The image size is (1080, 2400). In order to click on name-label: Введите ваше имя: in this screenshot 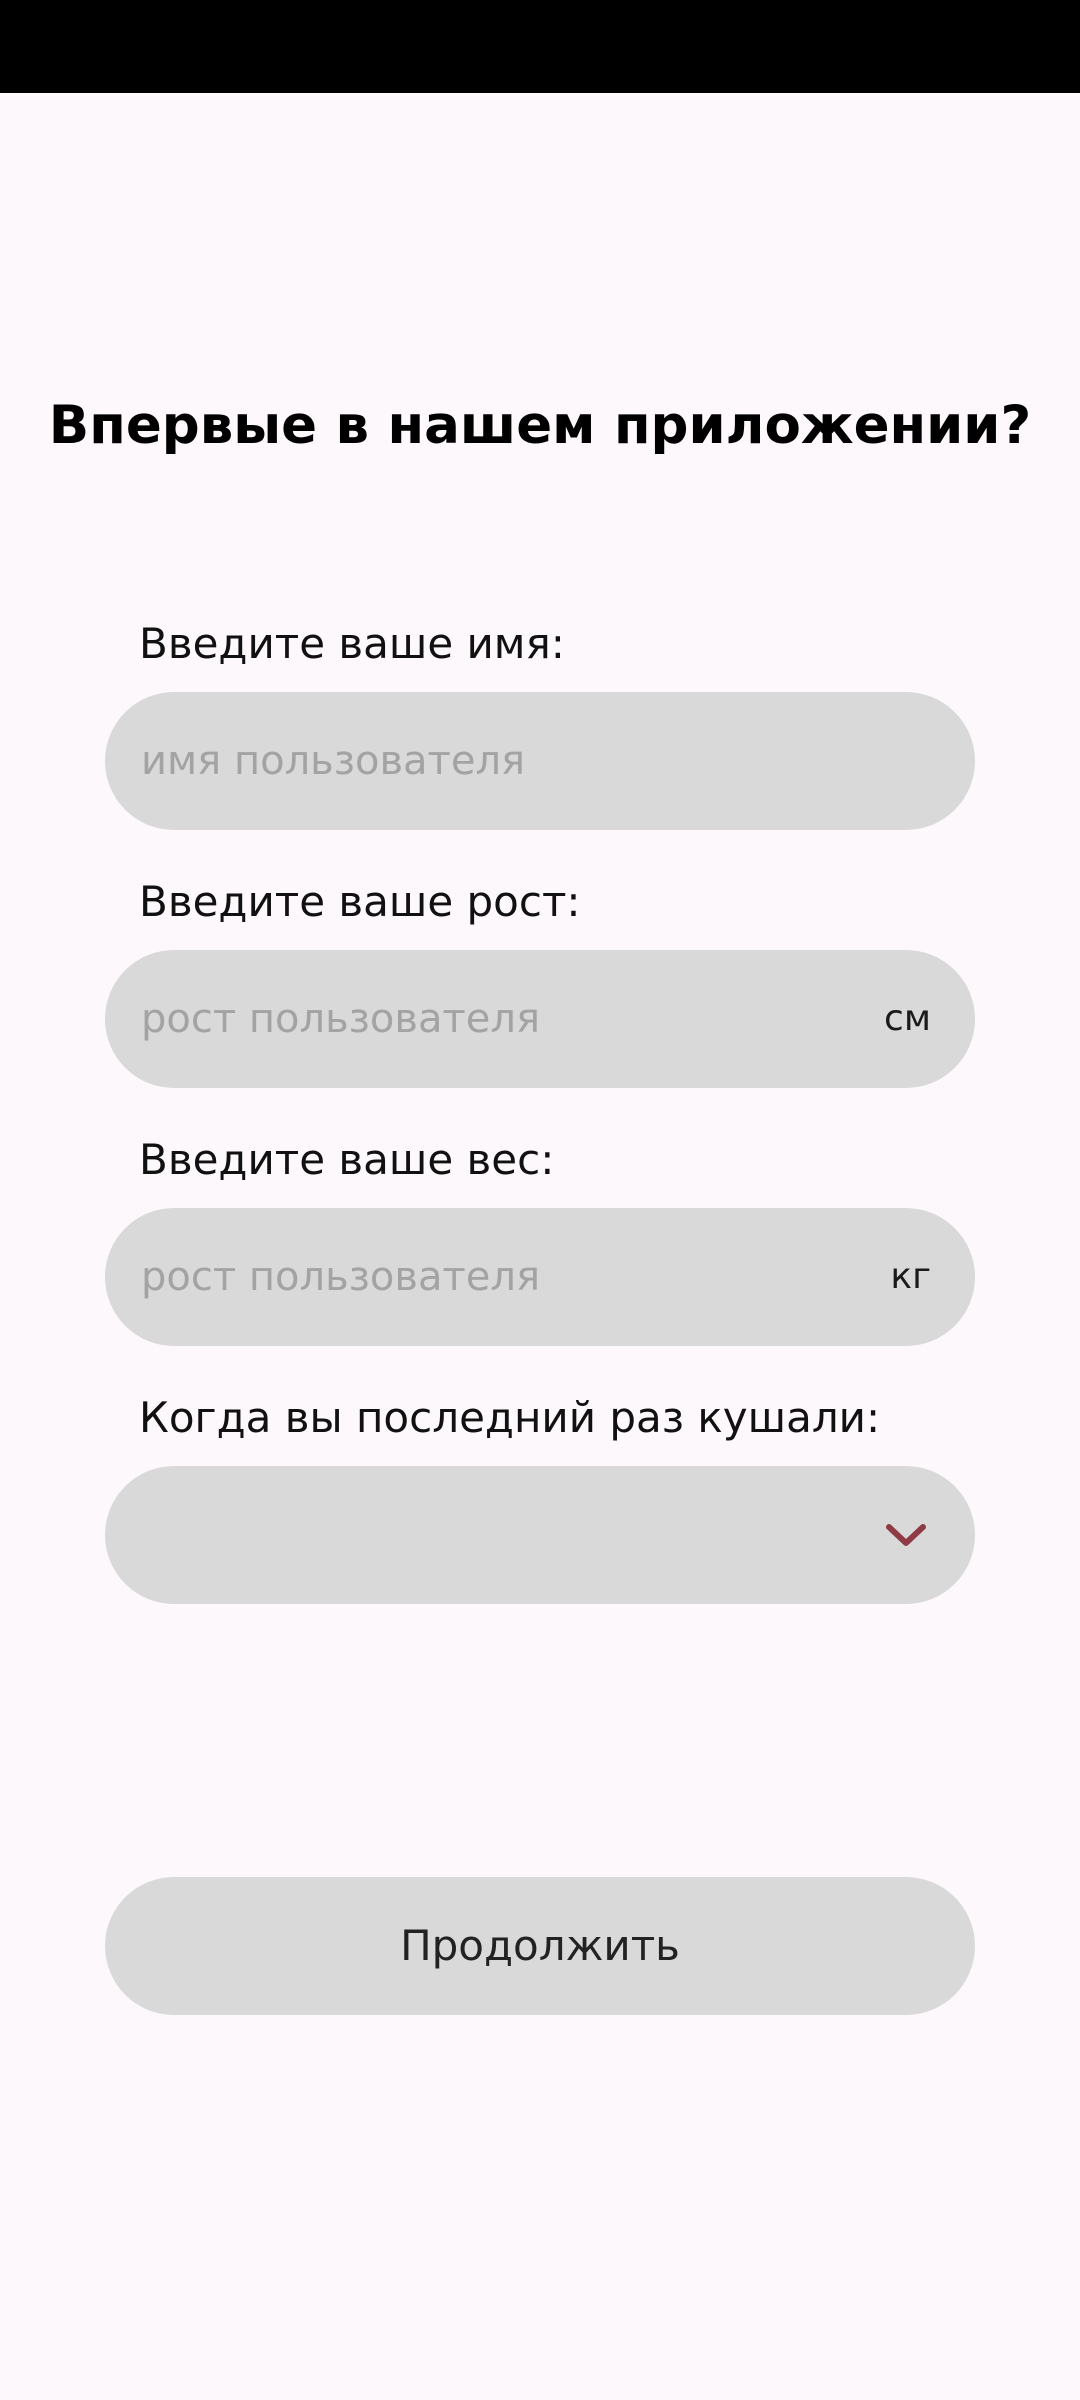, I will do `click(352, 643)`.